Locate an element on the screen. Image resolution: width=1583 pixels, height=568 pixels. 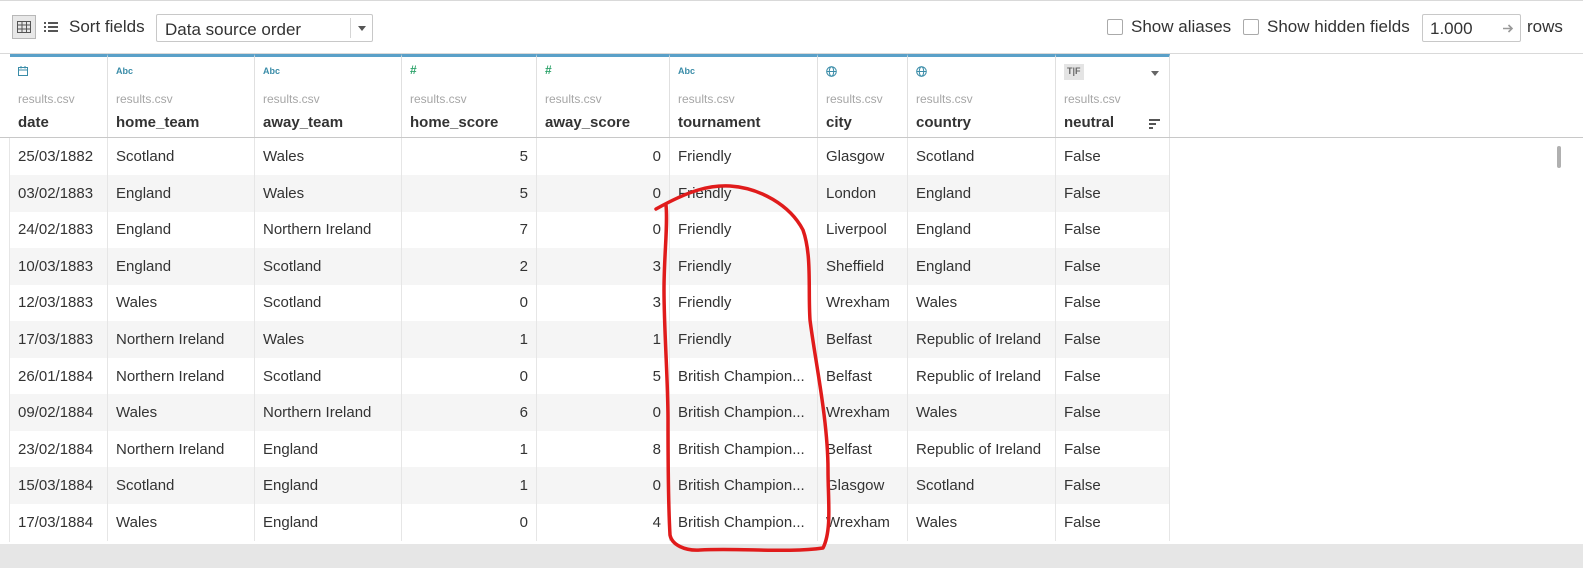
cell-date: 15/03/1884 is located at coordinates (59, 486).